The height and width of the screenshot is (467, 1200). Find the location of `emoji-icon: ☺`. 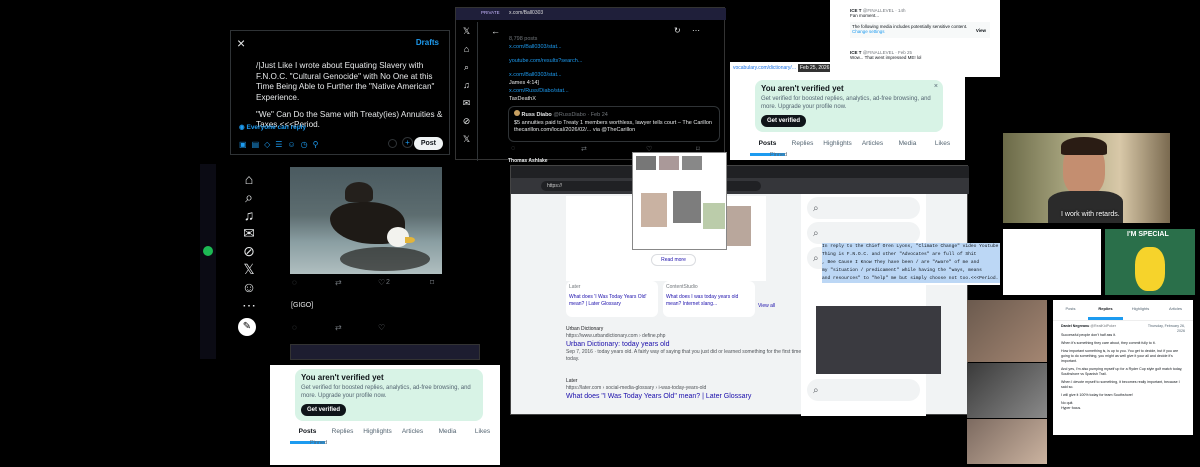

emoji-icon: ☺ is located at coordinates (293, 144).